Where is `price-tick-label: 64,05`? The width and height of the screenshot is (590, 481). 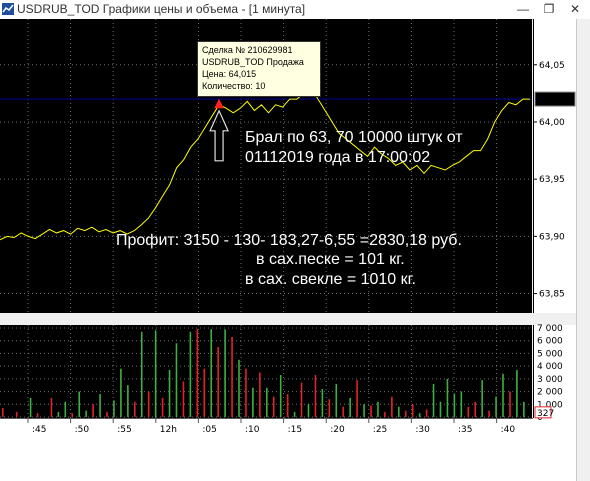
price-tick-label: 64,05 is located at coordinates (552, 66).